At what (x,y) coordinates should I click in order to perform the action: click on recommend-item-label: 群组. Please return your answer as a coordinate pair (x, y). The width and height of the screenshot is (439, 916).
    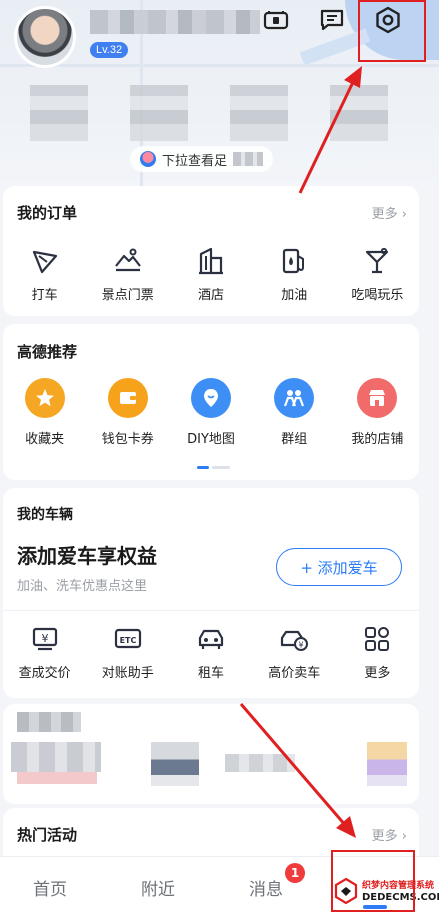
    Looking at the image, I should click on (294, 439).